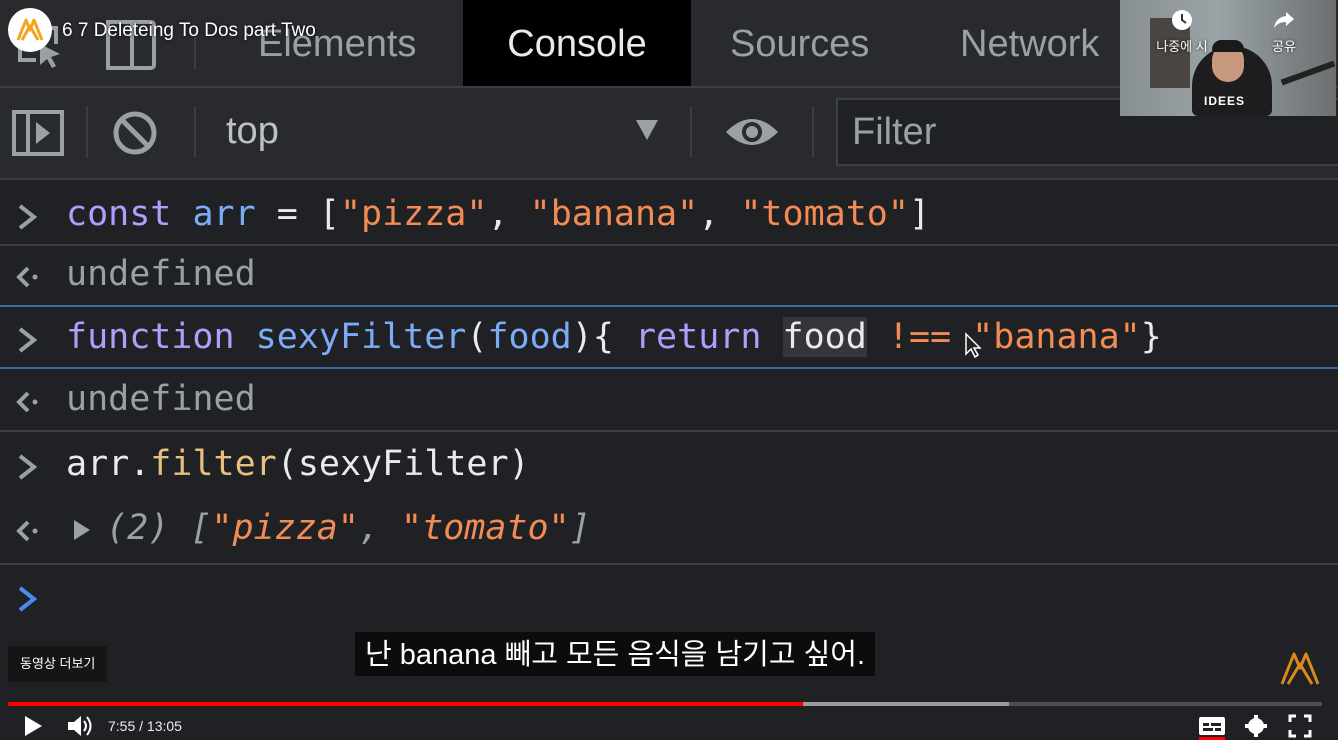  What do you see at coordinates (1284, 46) in the screenshot?
I see `share-label: 공유` at bounding box center [1284, 46].